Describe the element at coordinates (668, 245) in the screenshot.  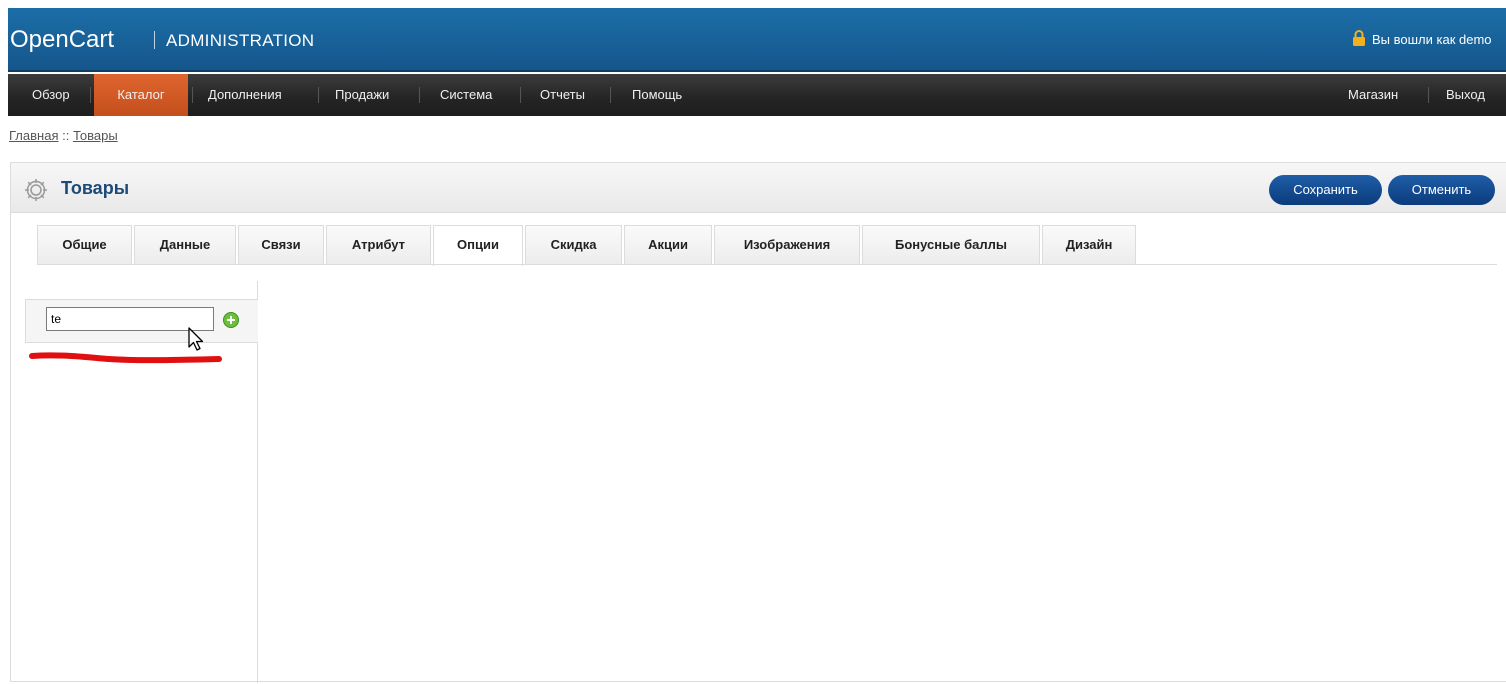
I see `tab-special: Акции` at that location.